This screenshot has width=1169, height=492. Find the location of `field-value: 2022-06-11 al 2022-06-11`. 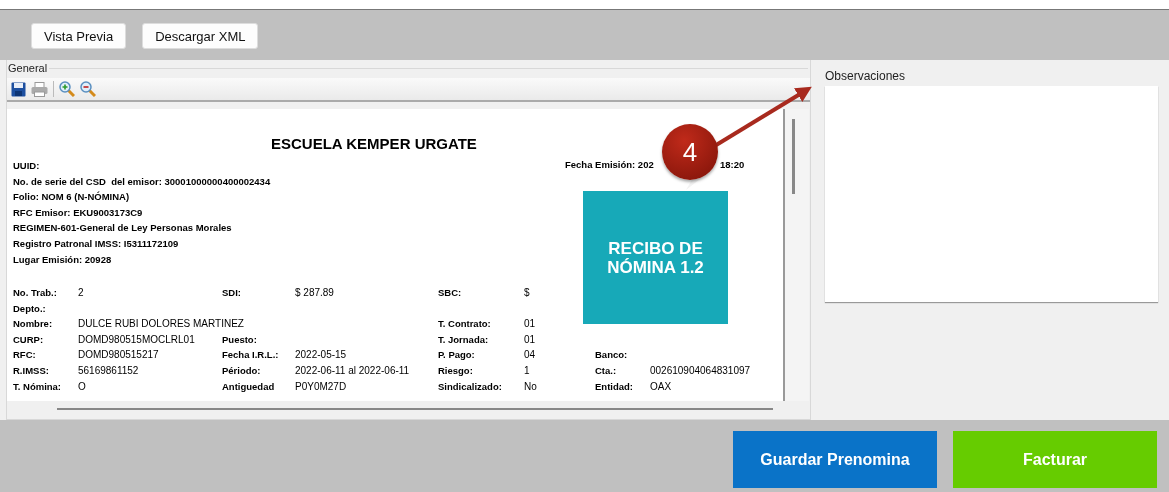

field-value: 2022-06-11 al 2022-06-11 is located at coordinates (352, 370).